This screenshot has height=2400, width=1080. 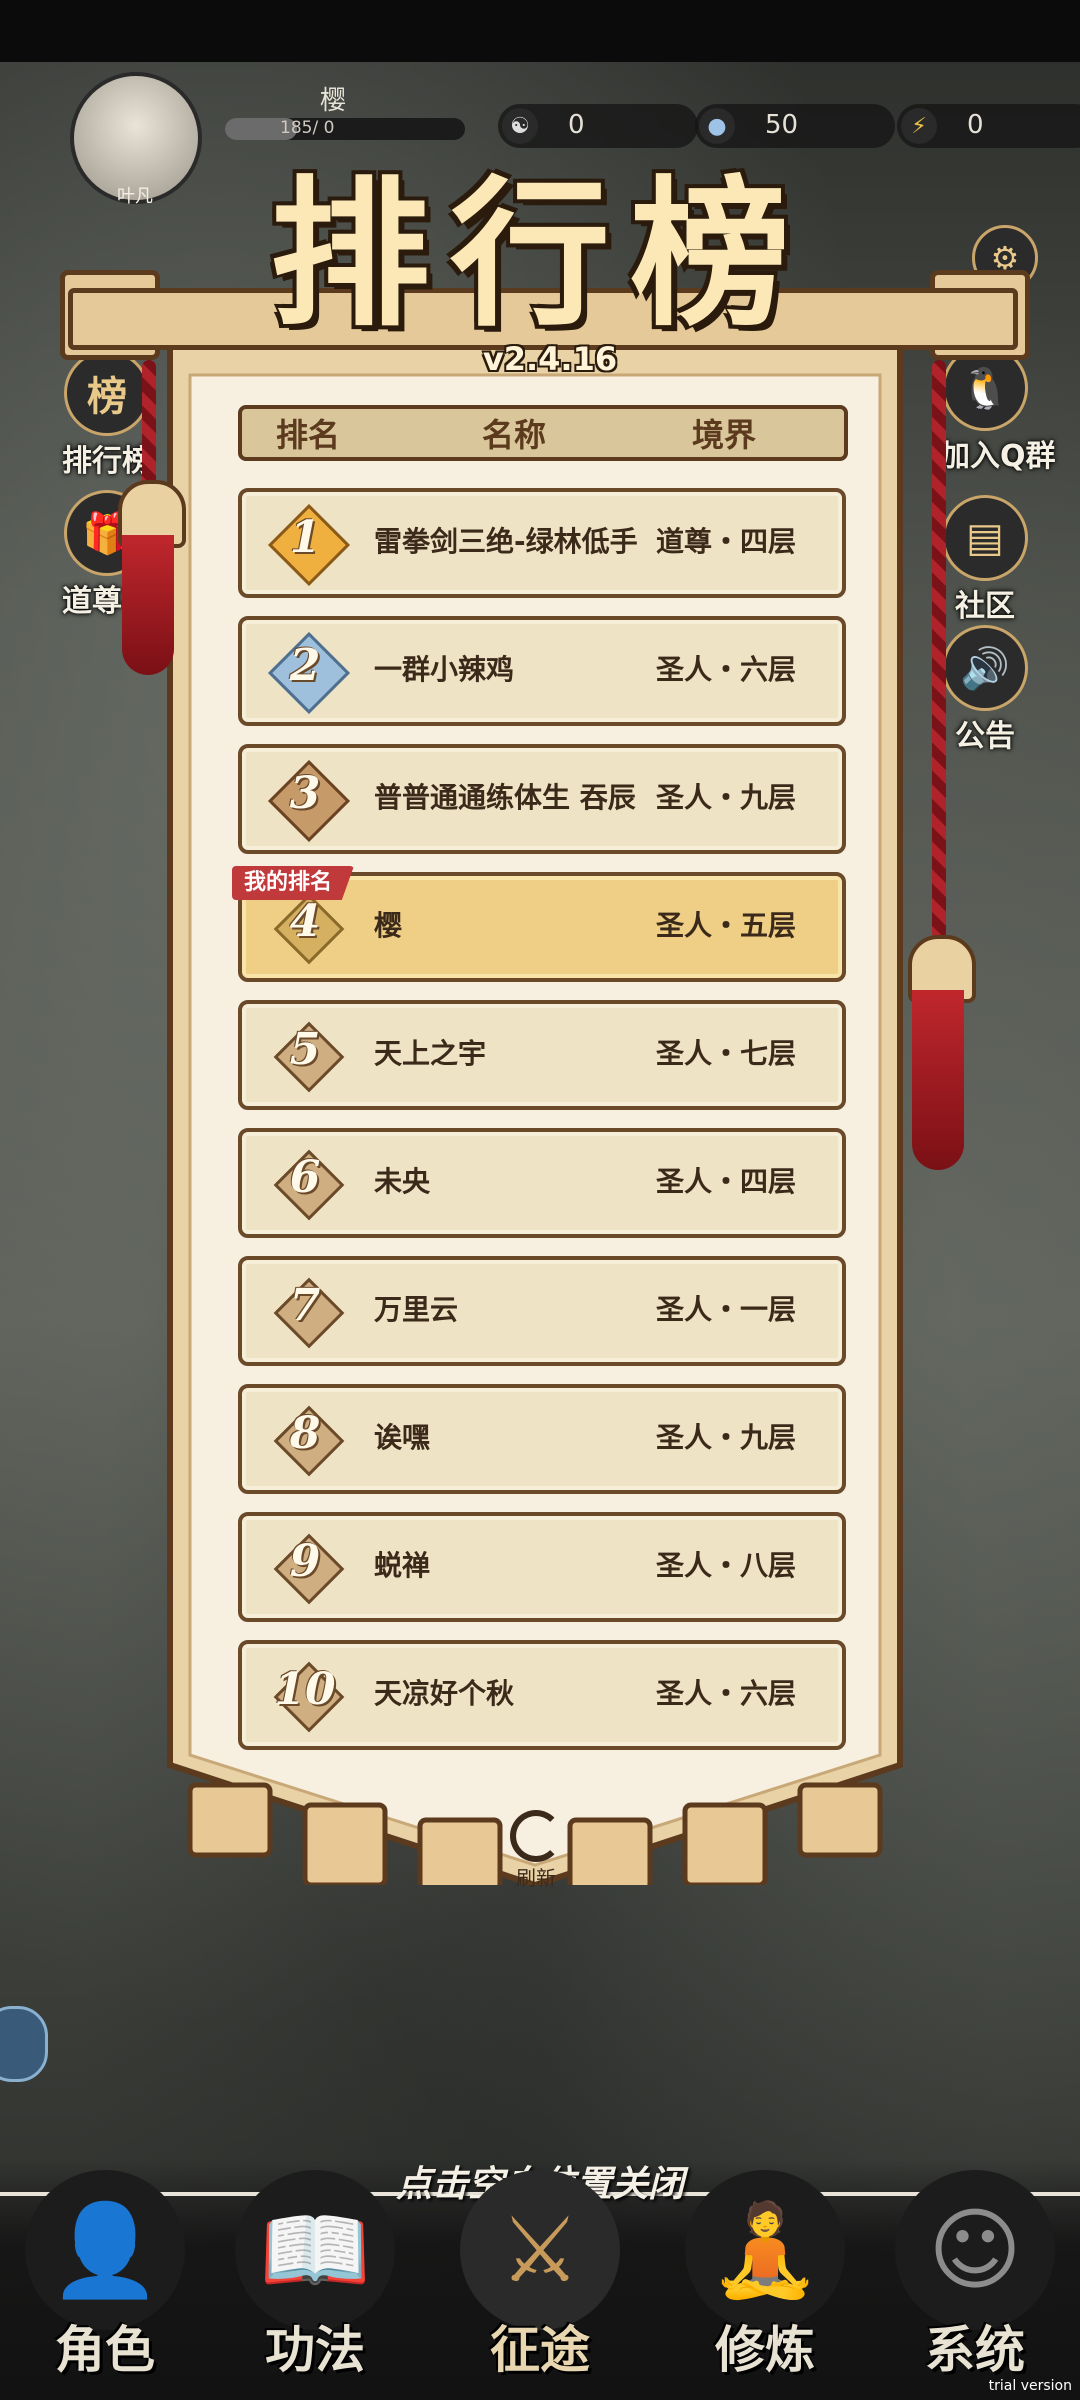 I want to click on trial-watermark: trial version, so click(x=1030, y=2386).